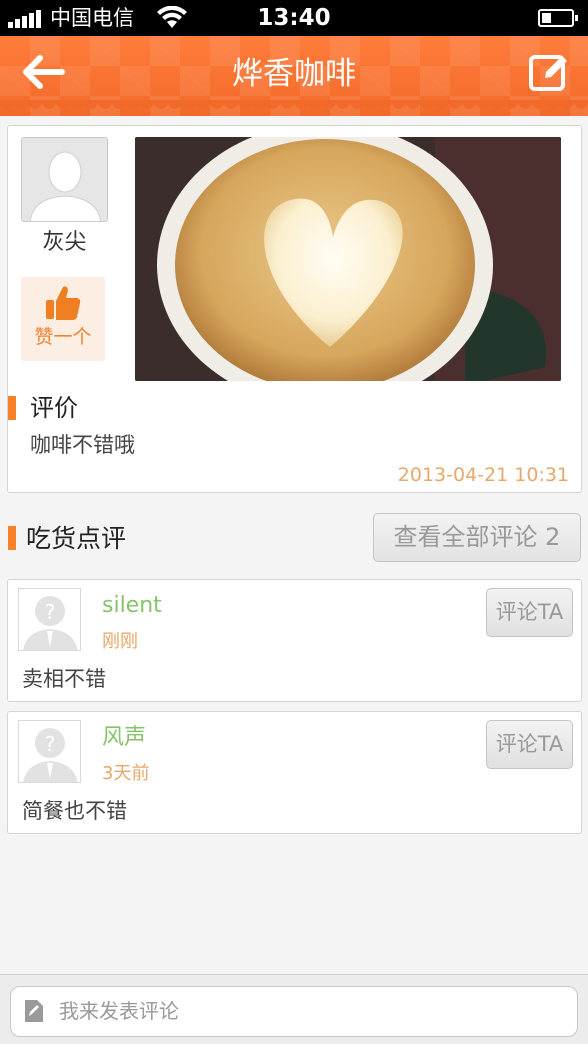  What do you see at coordinates (43, 72) in the screenshot?
I see `back-arrow-icon` at bounding box center [43, 72].